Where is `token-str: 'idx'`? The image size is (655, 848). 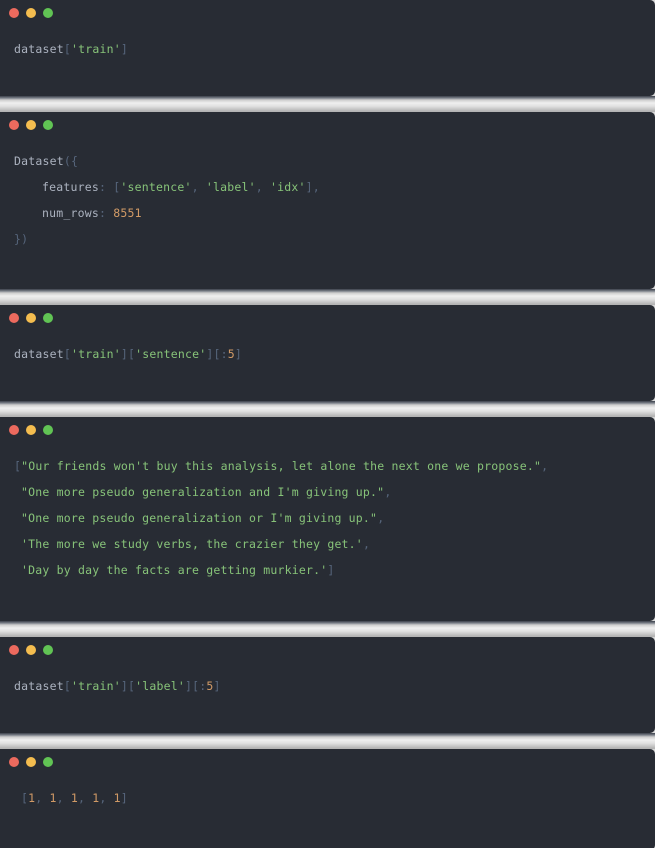
token-str: 'idx' is located at coordinates (288, 187).